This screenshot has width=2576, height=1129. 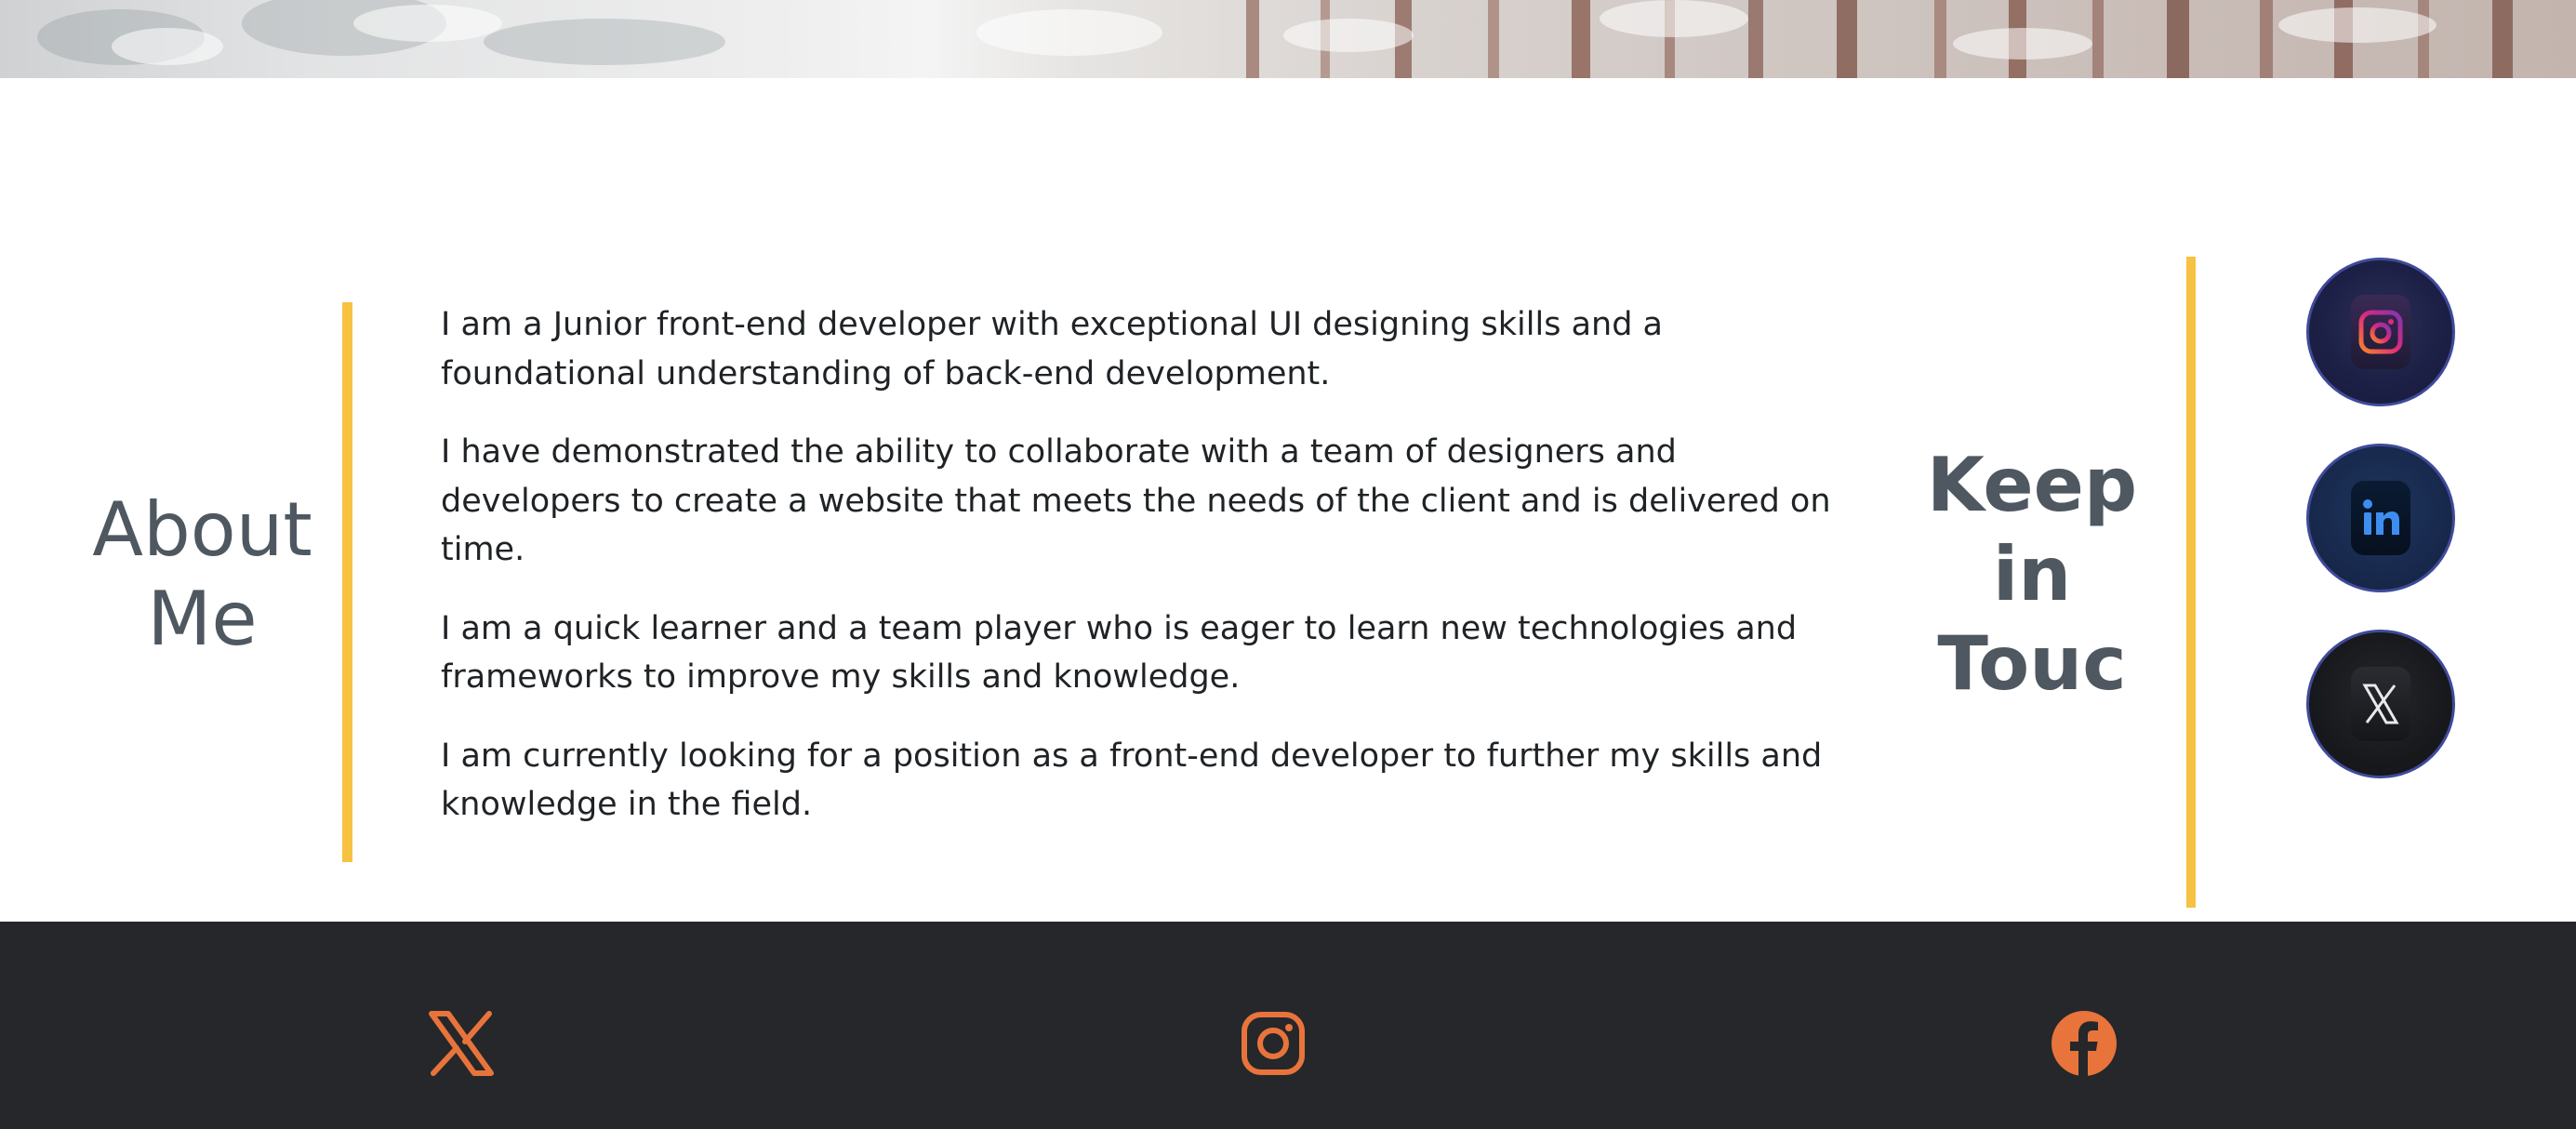 I want to click on about-heading: About Me, so click(x=202, y=574).